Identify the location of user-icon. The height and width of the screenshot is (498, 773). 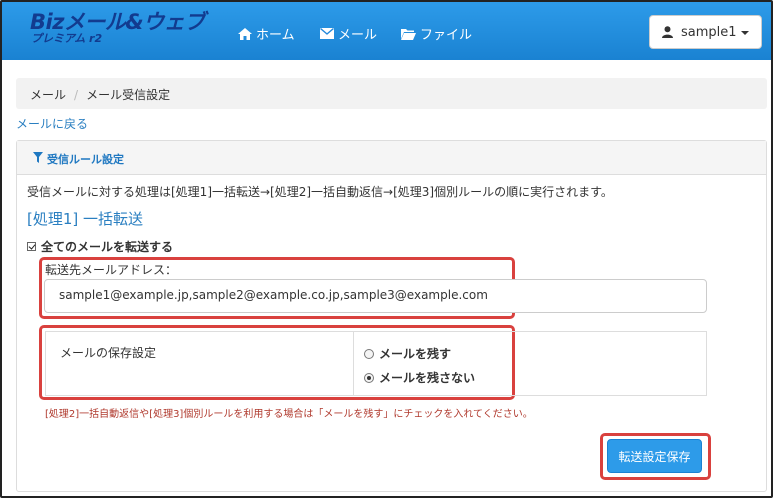
(667, 32).